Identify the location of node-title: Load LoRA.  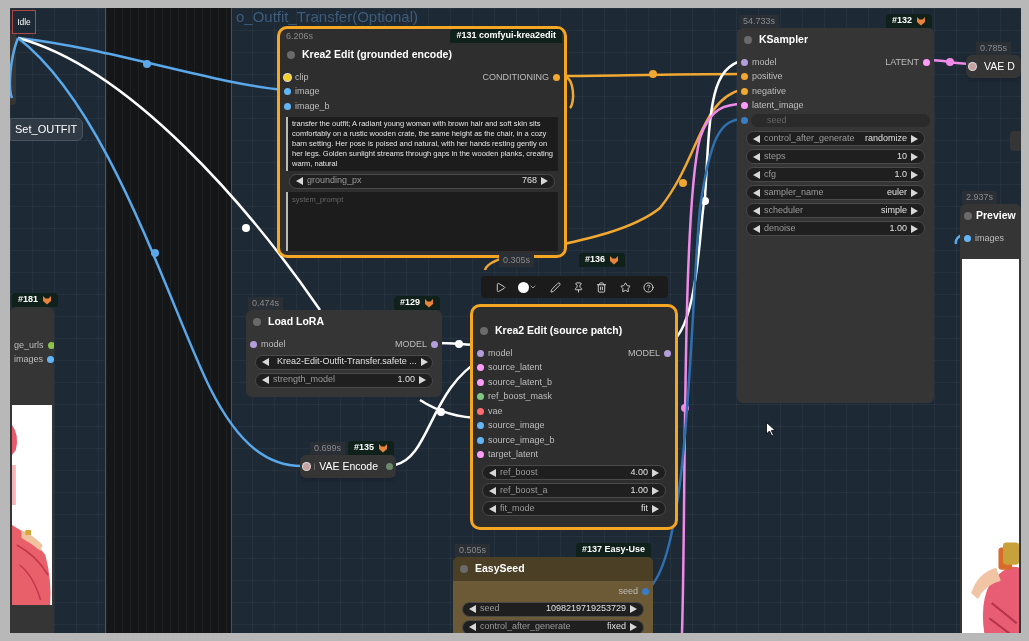
(296, 322).